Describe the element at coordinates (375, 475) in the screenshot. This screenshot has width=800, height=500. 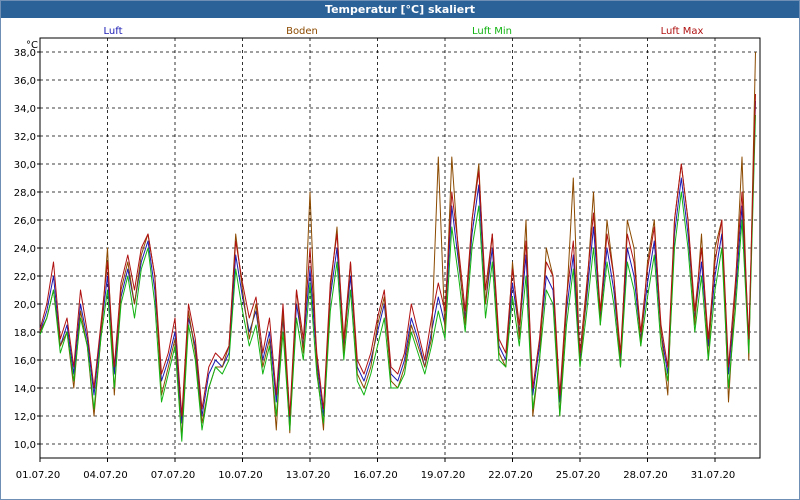
I see `x-tick-label: 16.07.20` at that location.